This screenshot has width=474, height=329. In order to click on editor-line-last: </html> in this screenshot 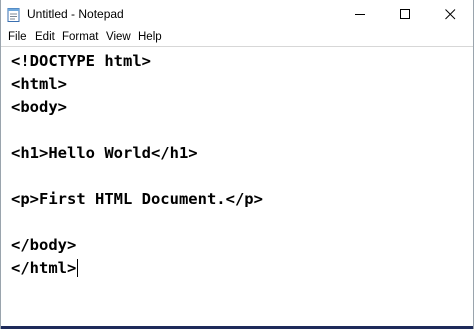, I will do `click(45, 268)`.